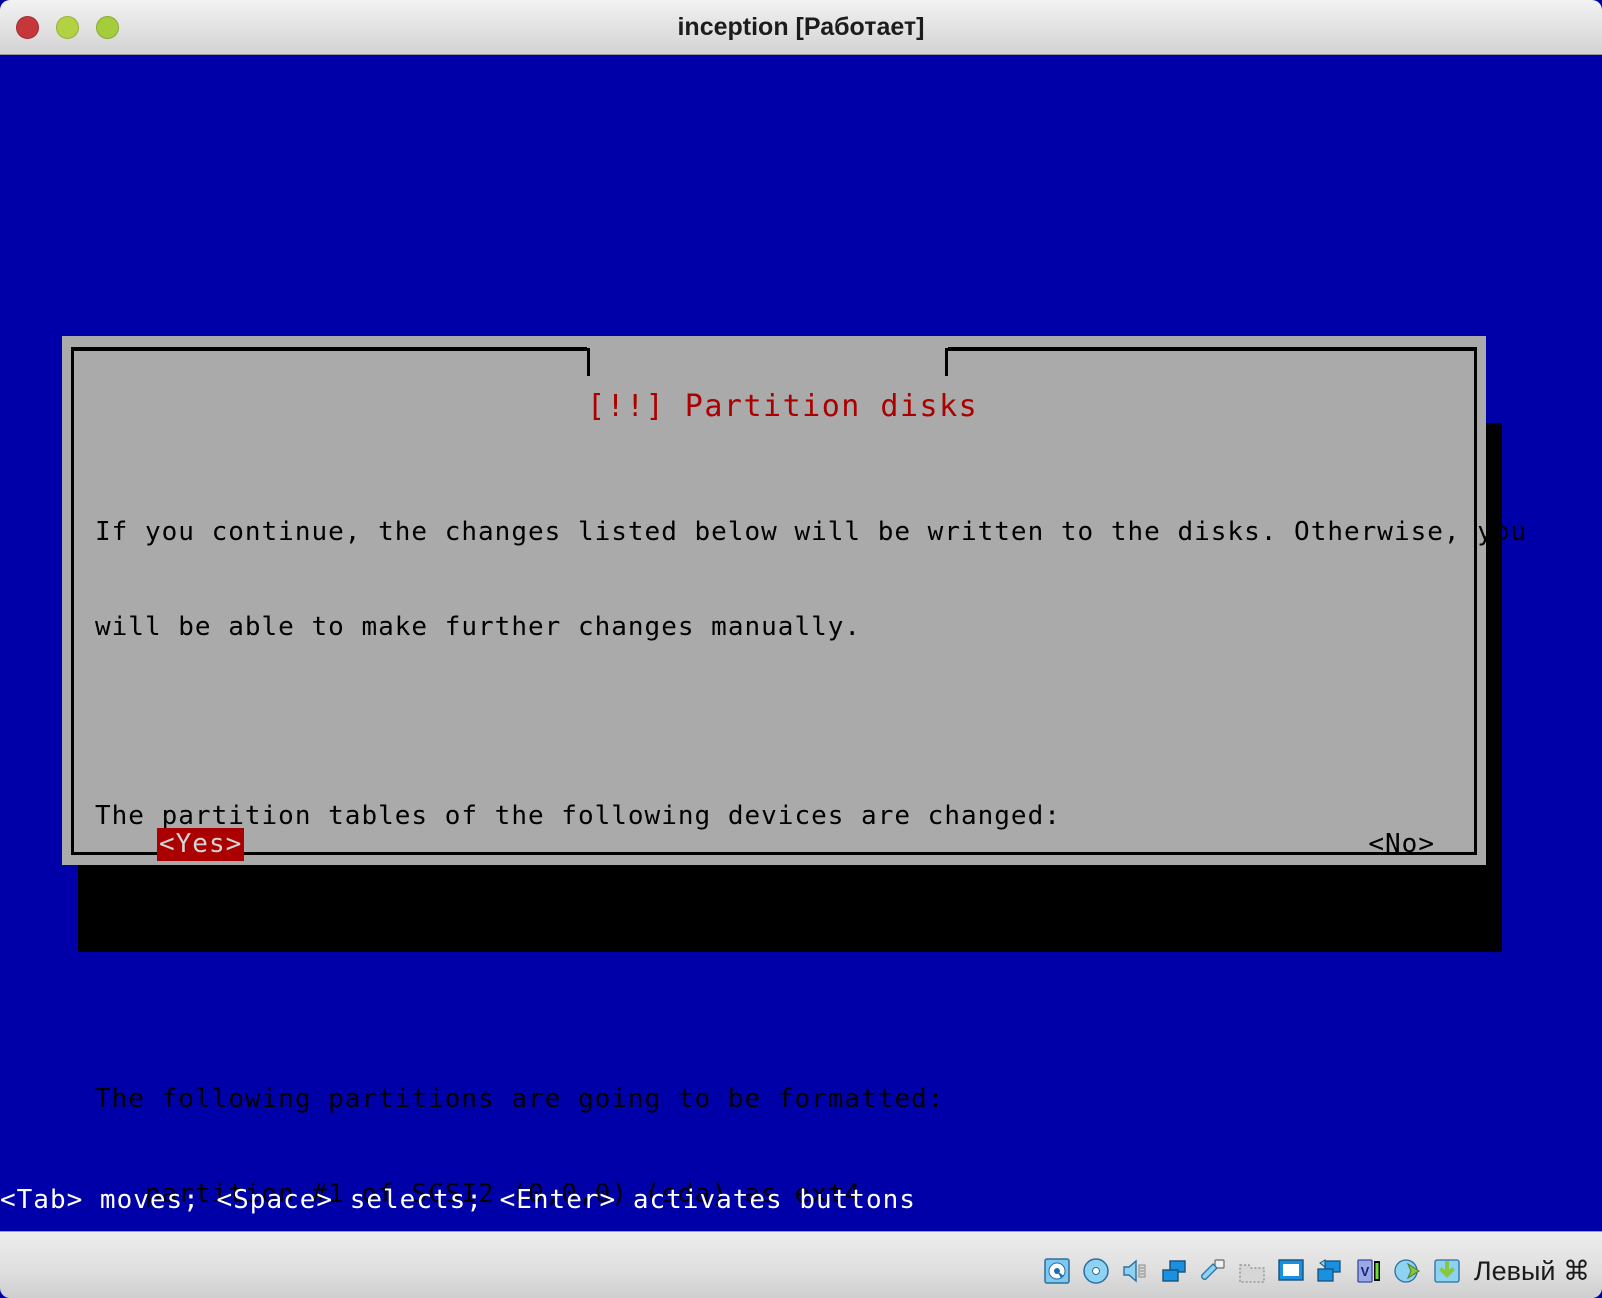 Image resolution: width=1602 pixels, height=1298 pixels. Describe the element at coordinates (1447, 1271) in the screenshot. I see `host-key-icon` at that location.